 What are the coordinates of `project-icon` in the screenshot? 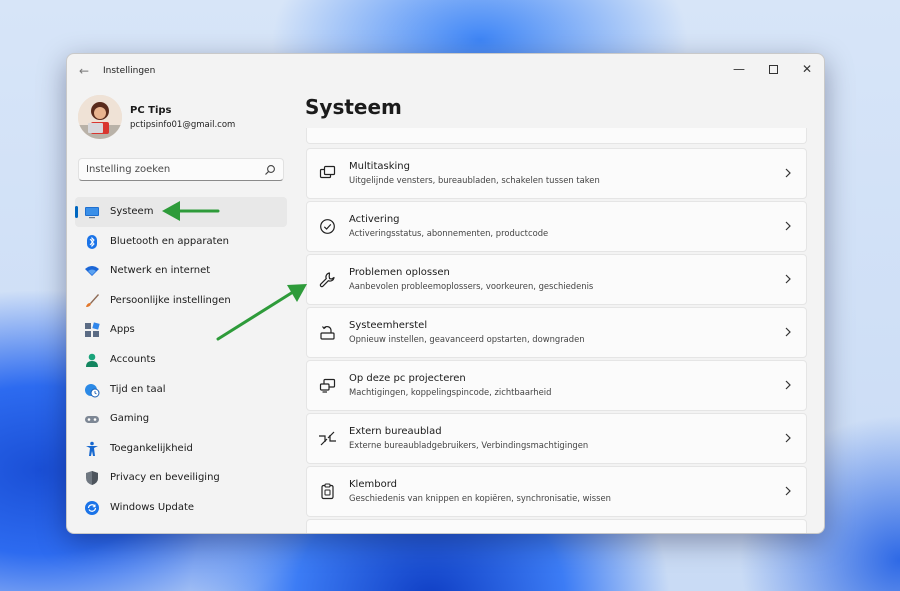 It's located at (327, 385).